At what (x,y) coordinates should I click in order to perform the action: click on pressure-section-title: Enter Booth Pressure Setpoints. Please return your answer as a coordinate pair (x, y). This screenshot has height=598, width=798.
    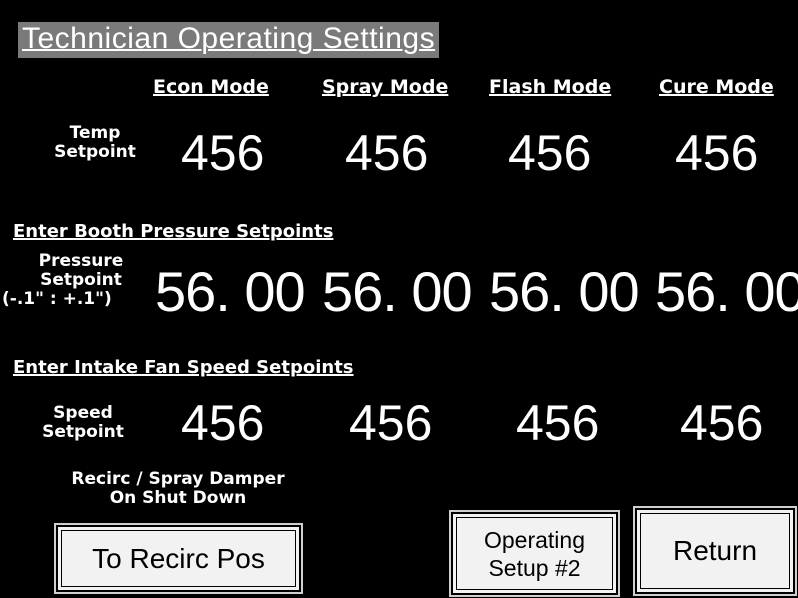
    Looking at the image, I should click on (173, 231).